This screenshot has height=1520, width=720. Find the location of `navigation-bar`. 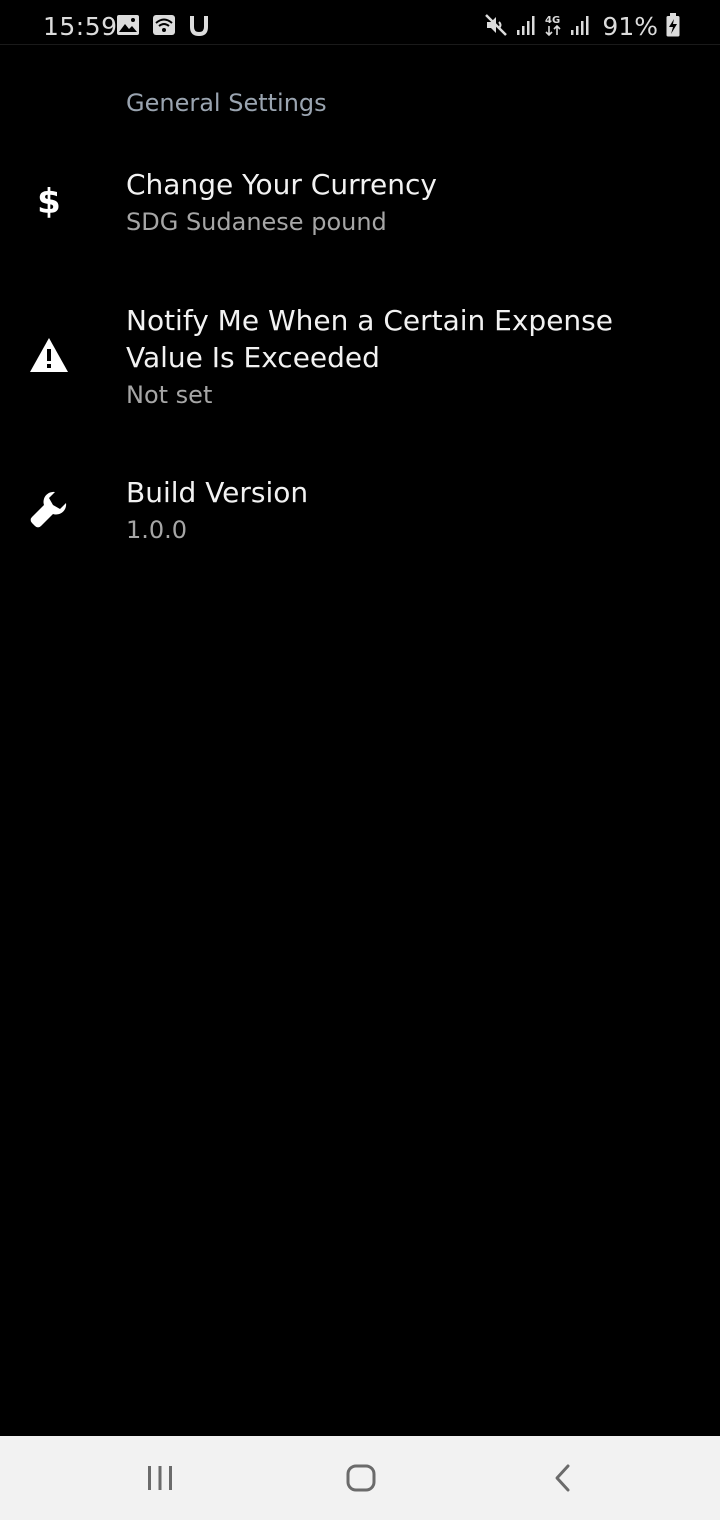

navigation-bar is located at coordinates (360, 1478).